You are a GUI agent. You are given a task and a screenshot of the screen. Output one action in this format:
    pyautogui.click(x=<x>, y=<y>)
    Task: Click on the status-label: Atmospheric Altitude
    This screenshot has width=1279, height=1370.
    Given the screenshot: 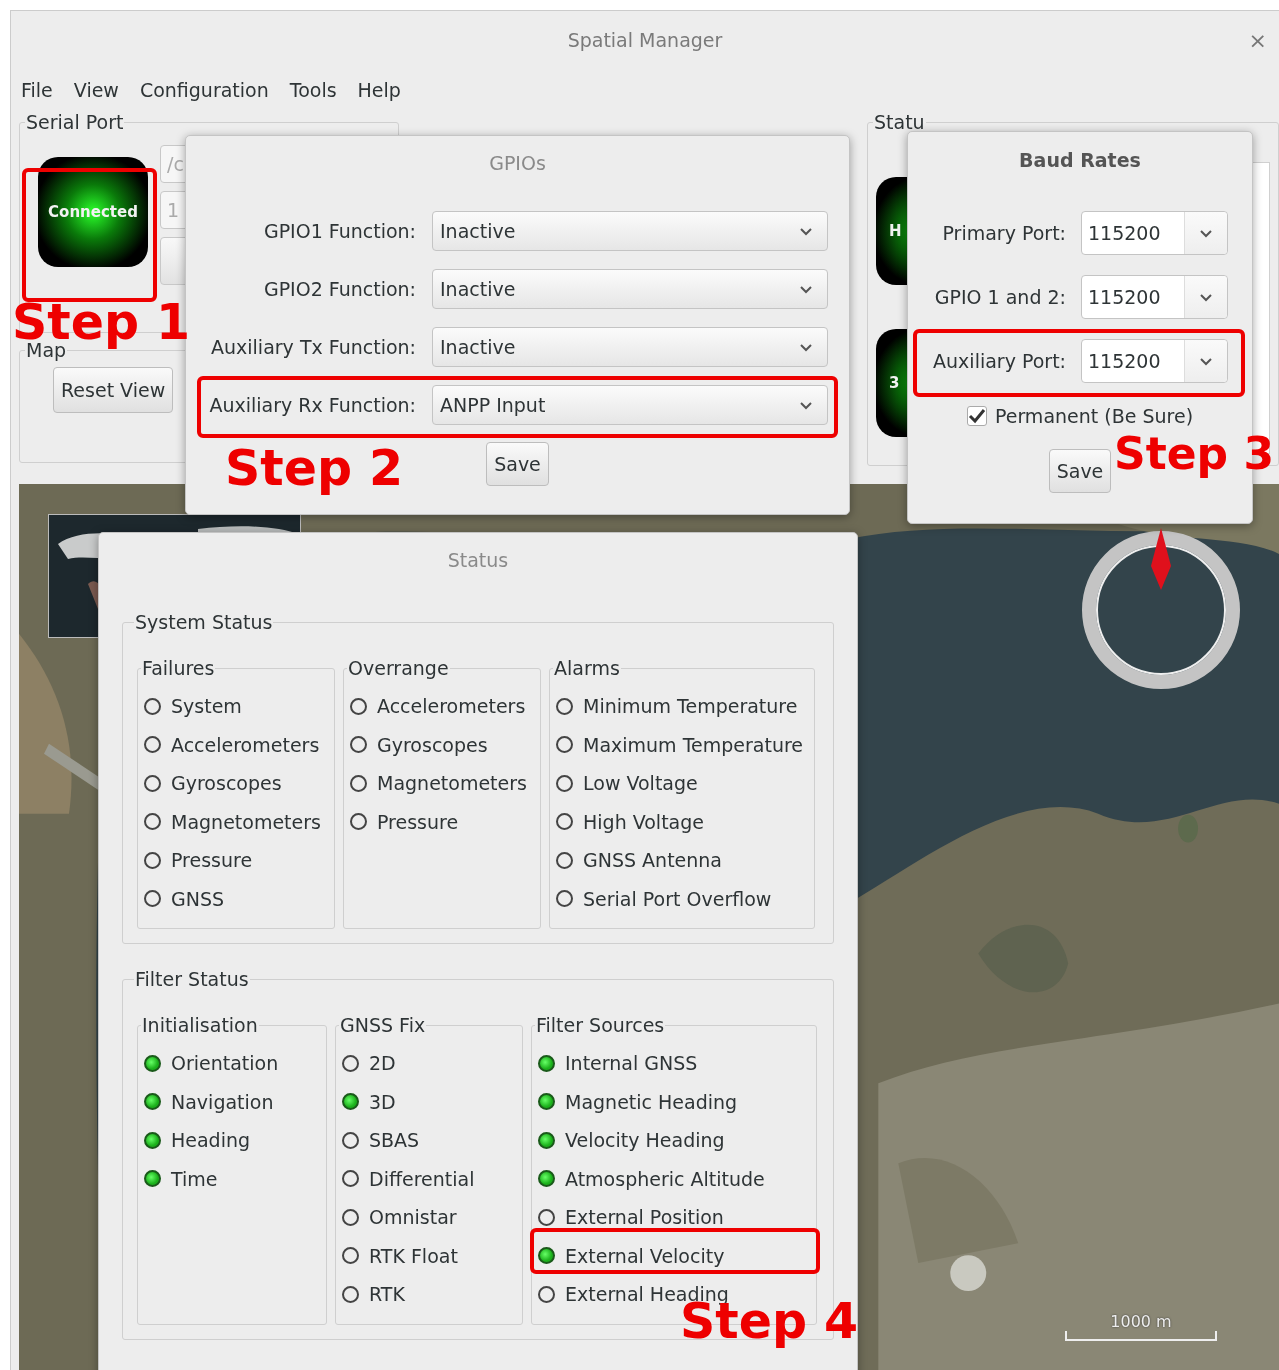 What is the action you would take?
    pyautogui.click(x=665, y=1178)
    